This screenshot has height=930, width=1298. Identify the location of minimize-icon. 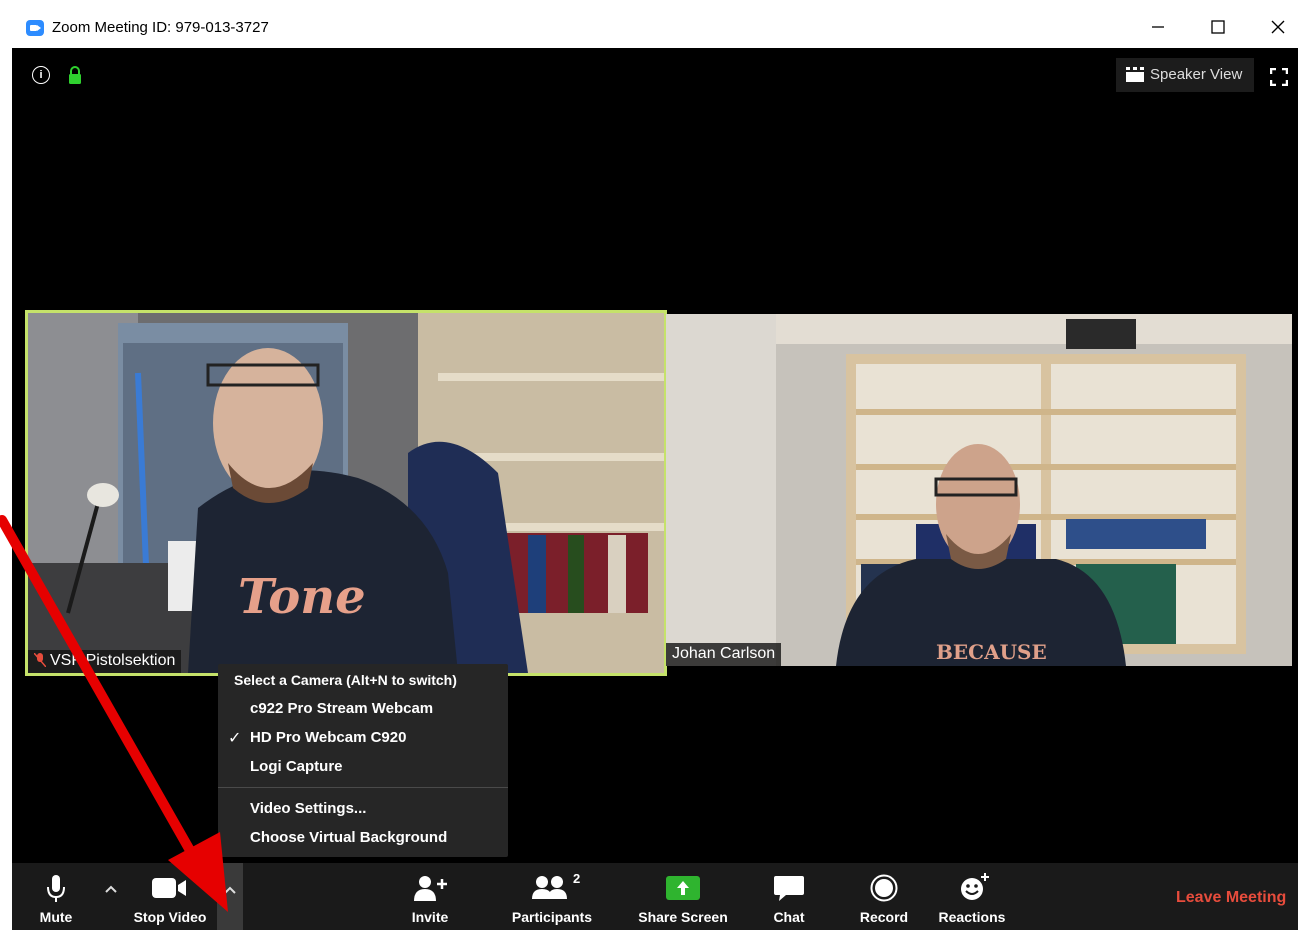
(1158, 27).